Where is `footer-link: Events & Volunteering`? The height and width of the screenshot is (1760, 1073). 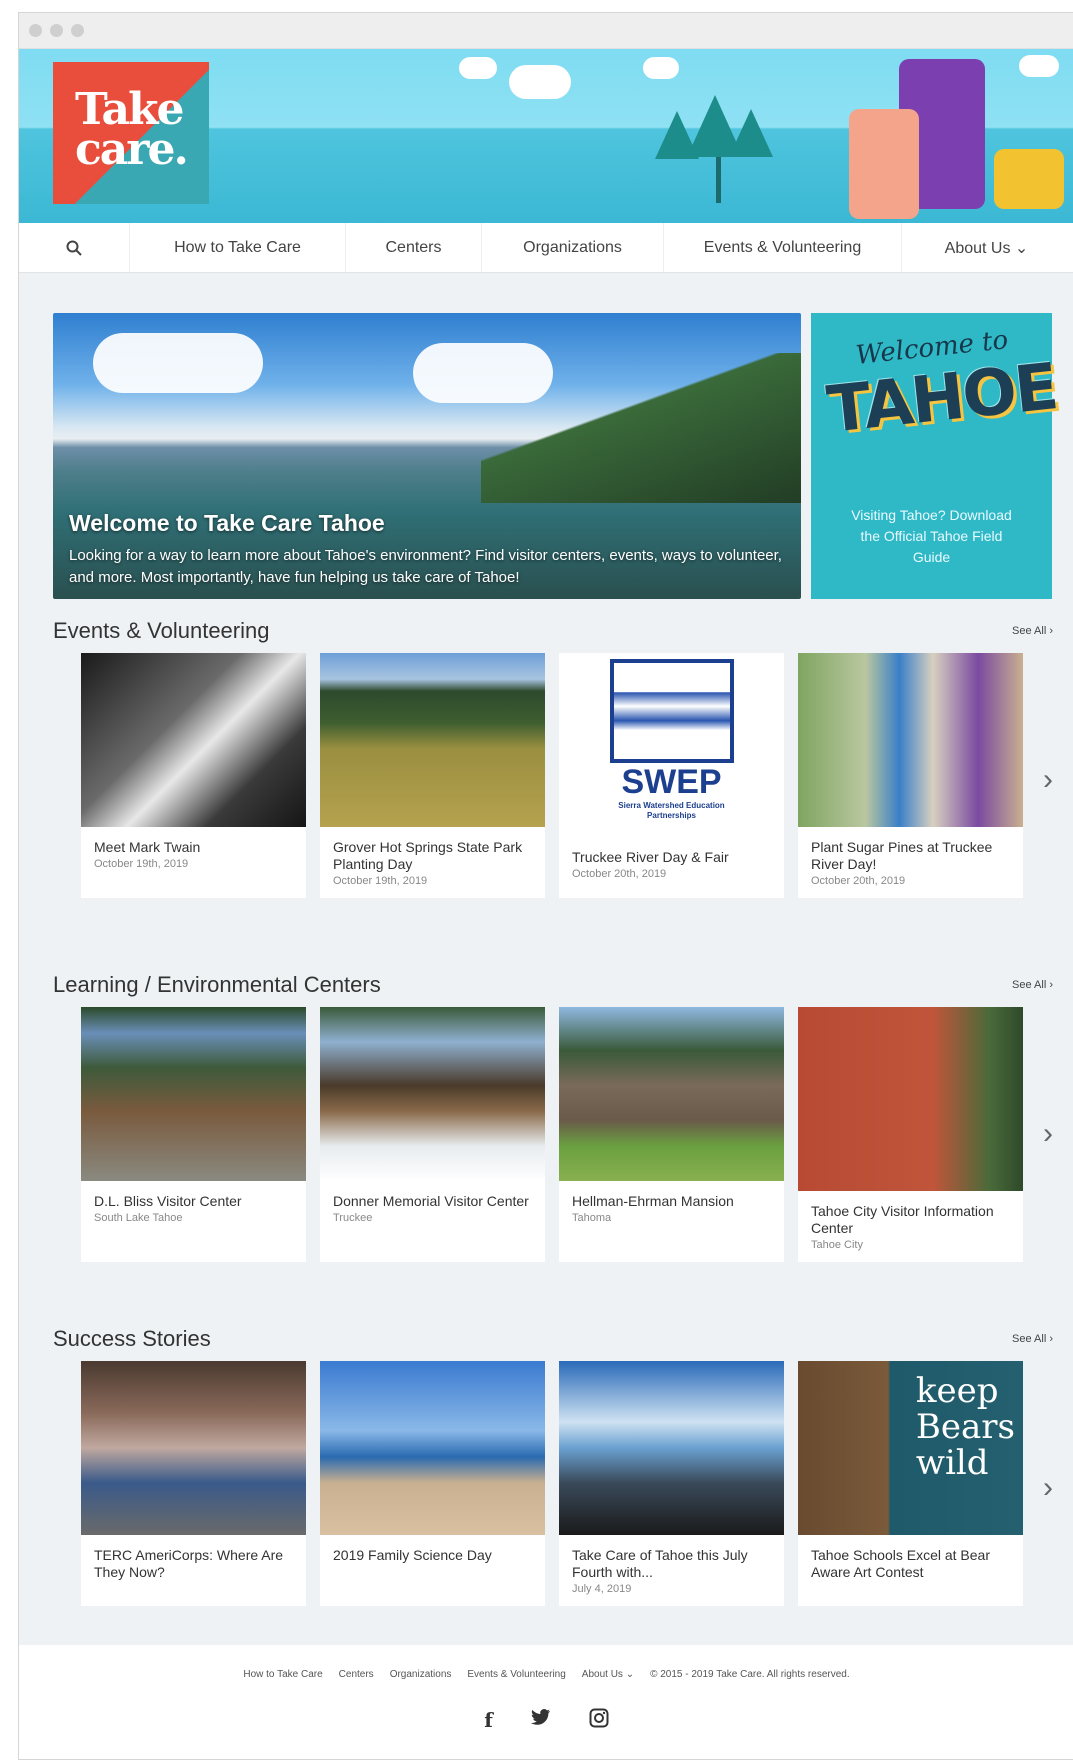 footer-link: Events & Volunteering is located at coordinates (516, 1674).